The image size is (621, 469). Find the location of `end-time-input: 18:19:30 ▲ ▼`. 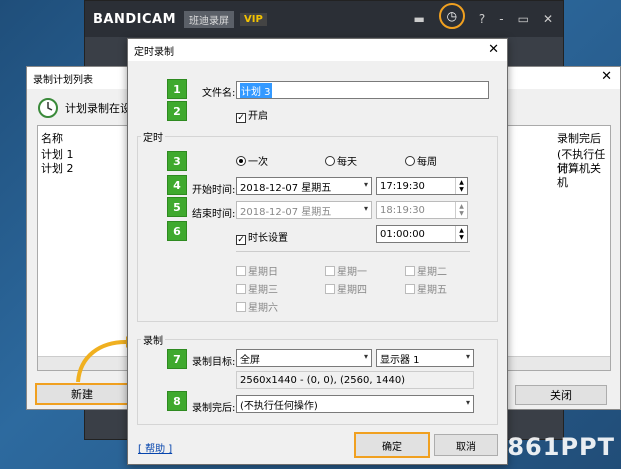

end-time-input: 18:19:30 ▲ ▼ is located at coordinates (422, 210).